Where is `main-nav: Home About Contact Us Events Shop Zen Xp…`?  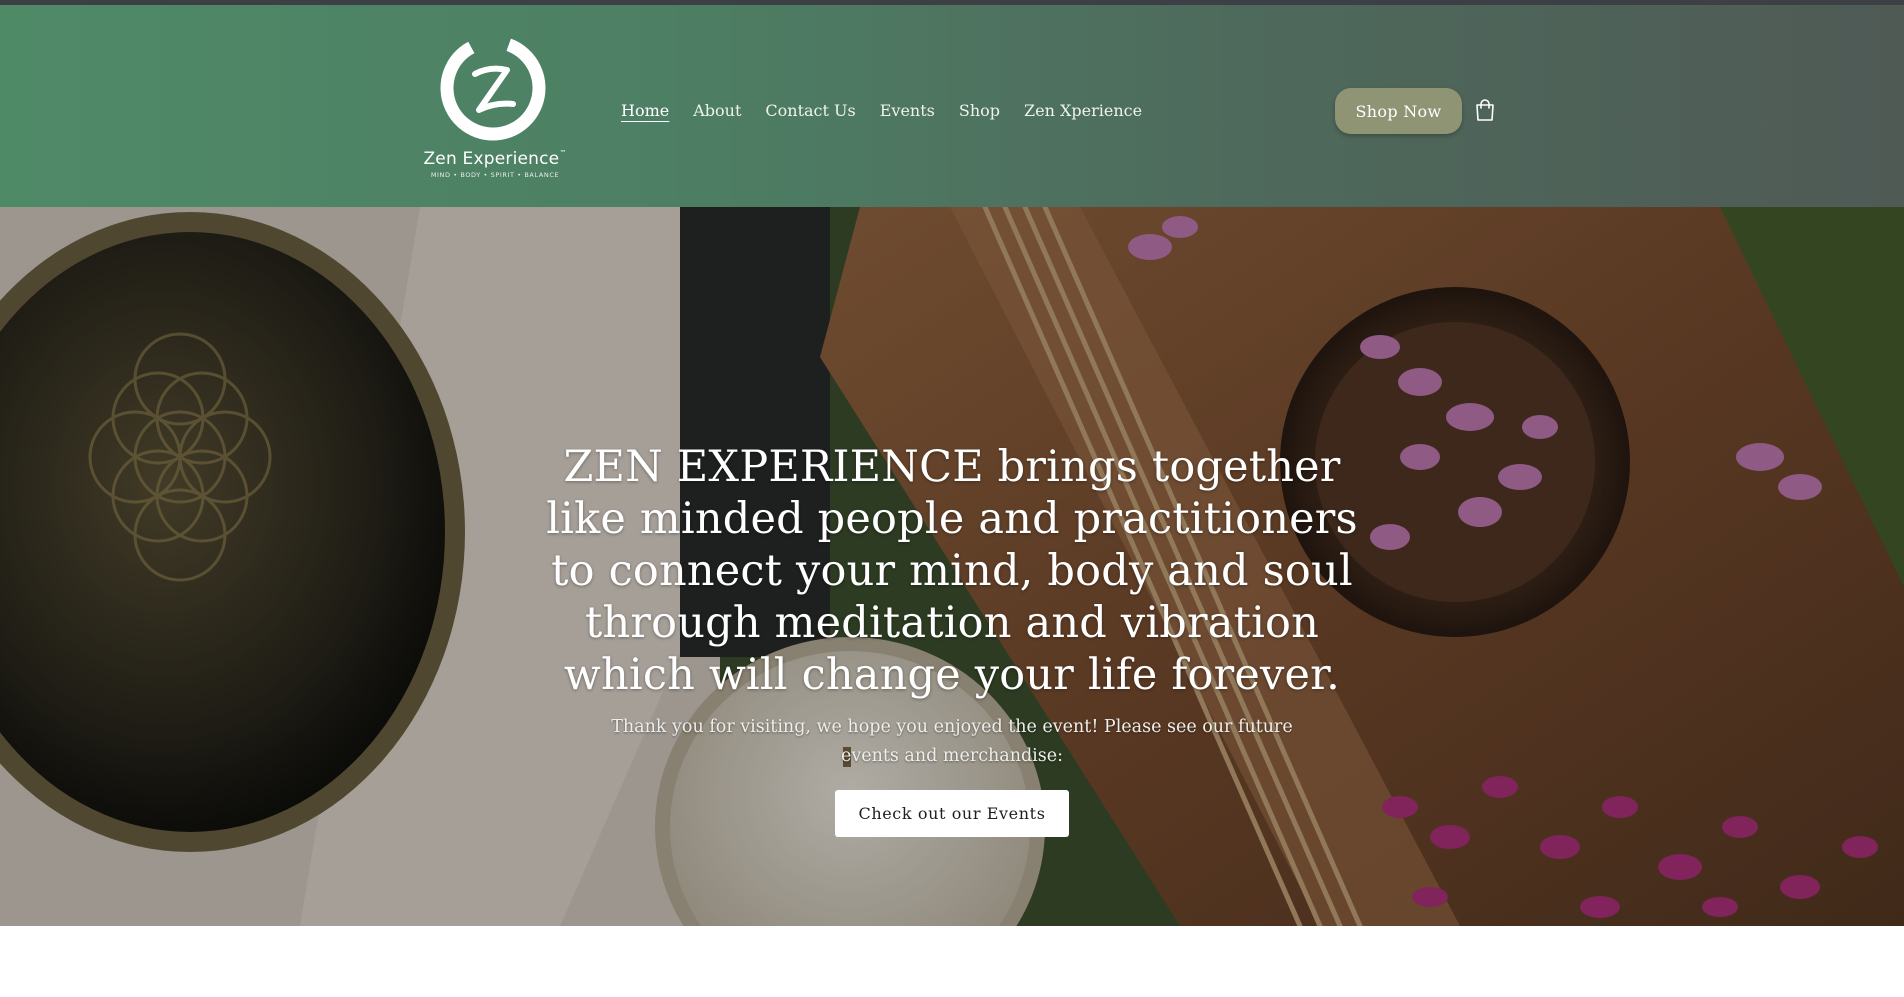
main-nav: Home About Contact Us Events Shop Zen Xp… is located at coordinates (893, 110).